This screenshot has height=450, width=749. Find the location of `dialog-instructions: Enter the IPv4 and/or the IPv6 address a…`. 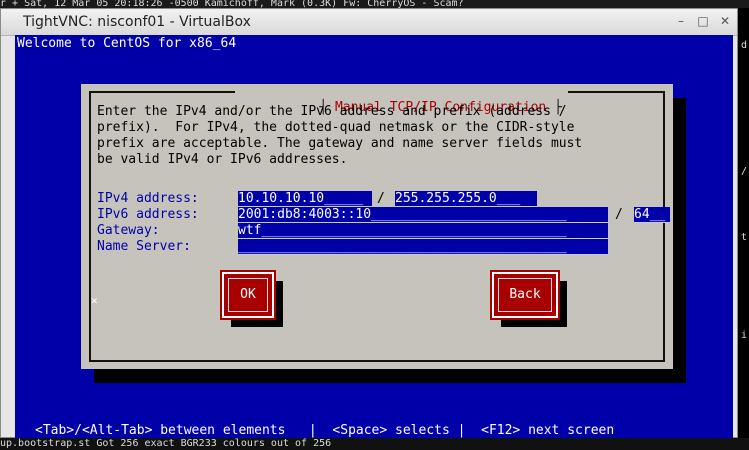

dialog-instructions: Enter the IPv4 and/or the IPv6 address a… is located at coordinates (340, 135).